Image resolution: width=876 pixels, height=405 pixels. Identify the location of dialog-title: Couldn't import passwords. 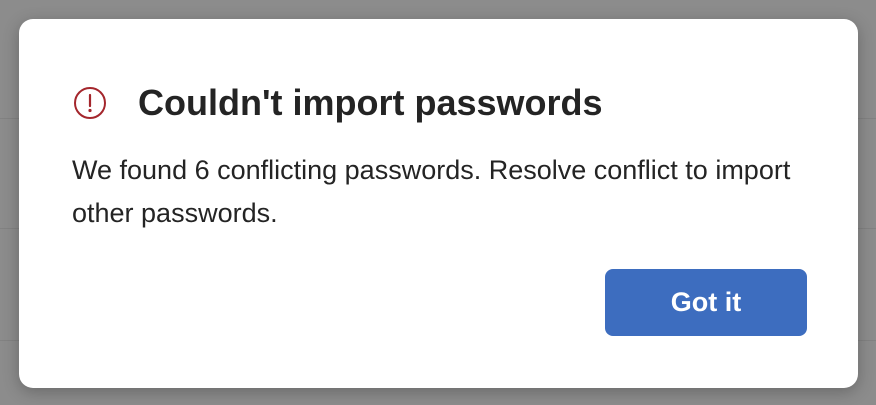
(370, 102).